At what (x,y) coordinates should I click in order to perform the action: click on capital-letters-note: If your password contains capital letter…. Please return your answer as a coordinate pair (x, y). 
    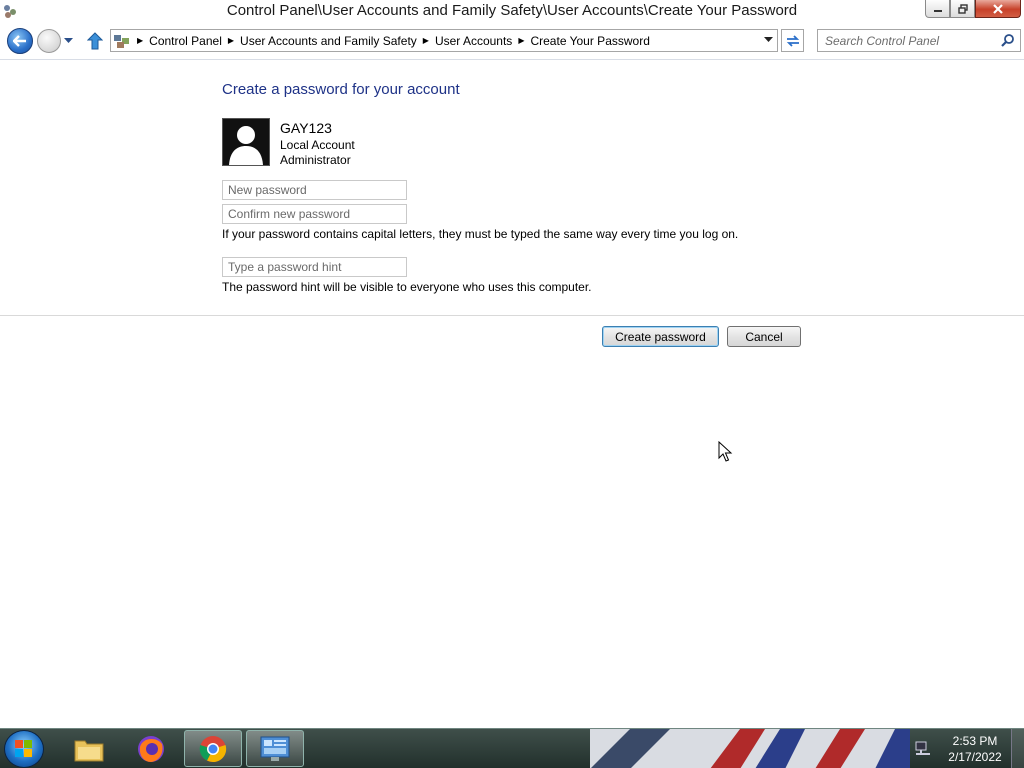
    Looking at the image, I should click on (480, 234).